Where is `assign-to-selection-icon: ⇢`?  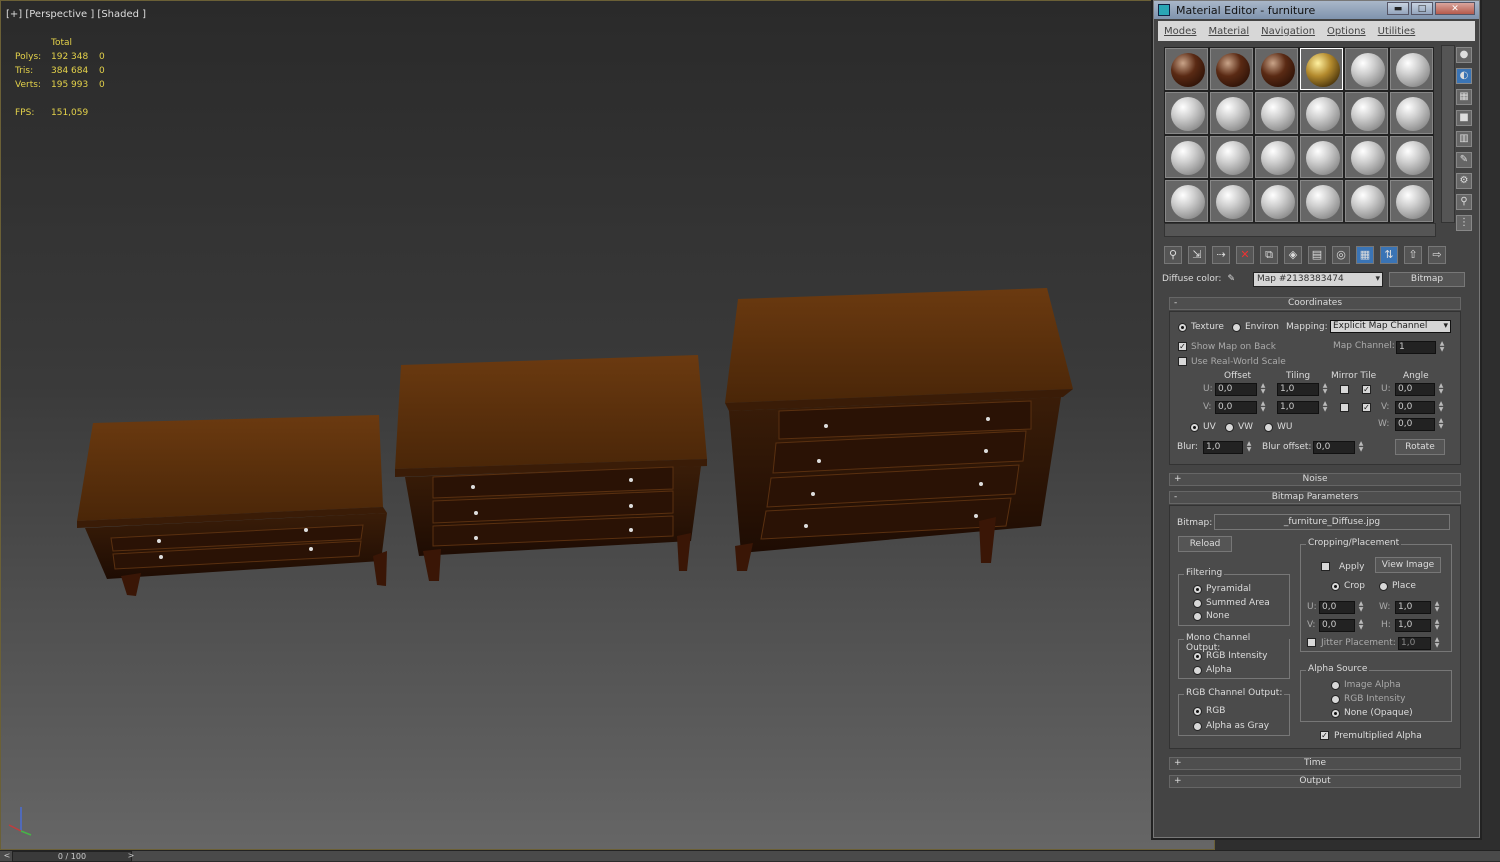
assign-to-selection-icon: ⇢ is located at coordinates (1221, 255).